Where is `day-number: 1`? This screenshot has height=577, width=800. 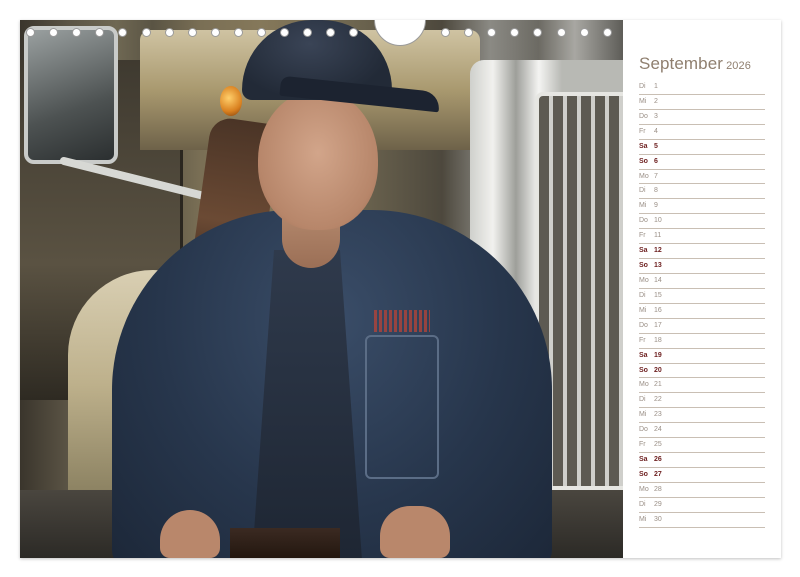
day-number: 1 is located at coordinates (656, 86).